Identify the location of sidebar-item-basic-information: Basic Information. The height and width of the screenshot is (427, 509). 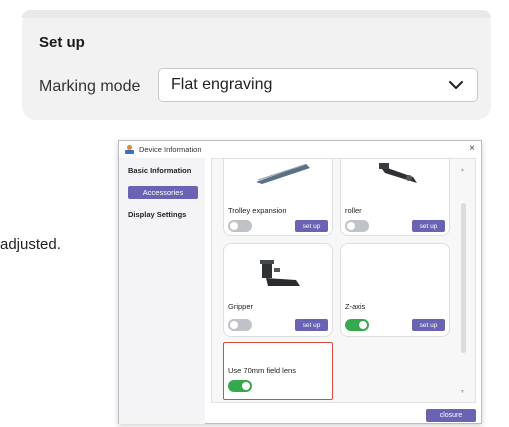
(163, 170).